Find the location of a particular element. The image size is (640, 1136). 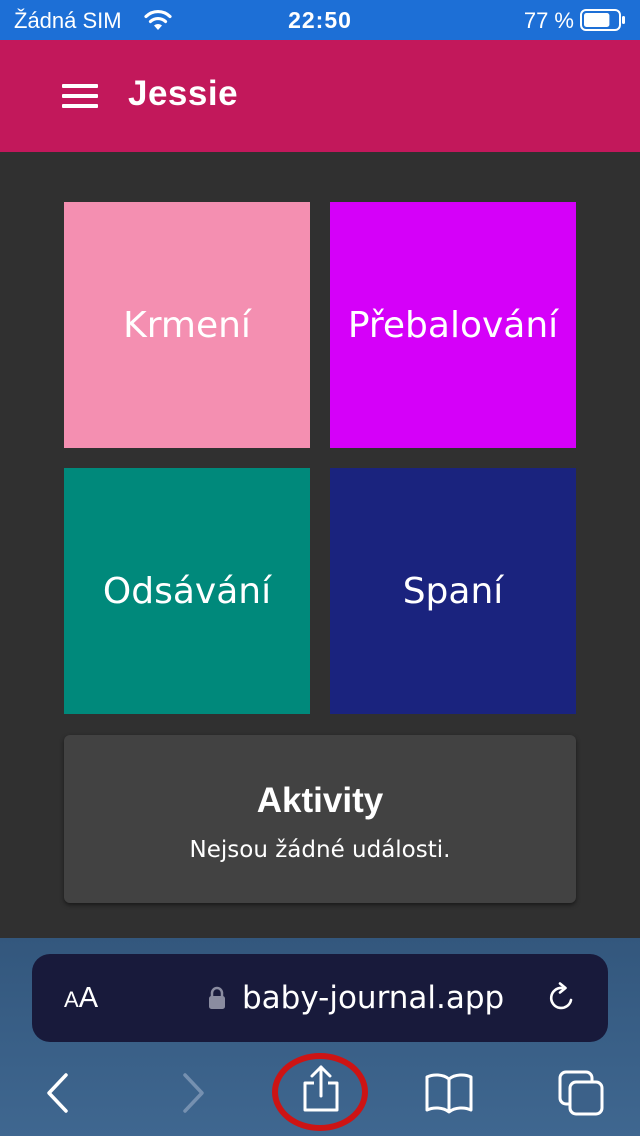

tile-suction: Odsávání is located at coordinates (187, 591).